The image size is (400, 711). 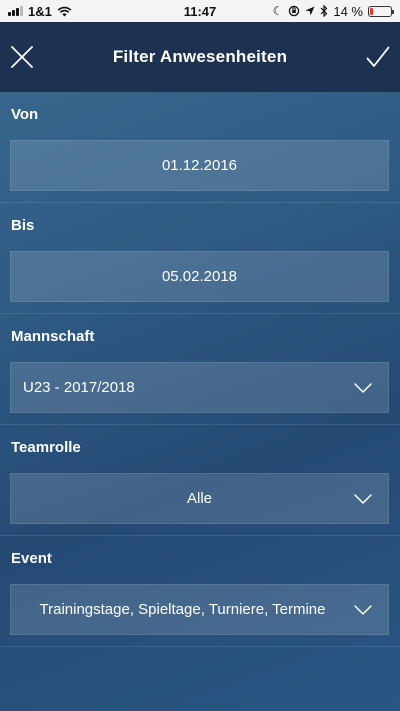 I want to click on navigation-bar: Filter Anwesenheiten, so click(x=200, y=57).